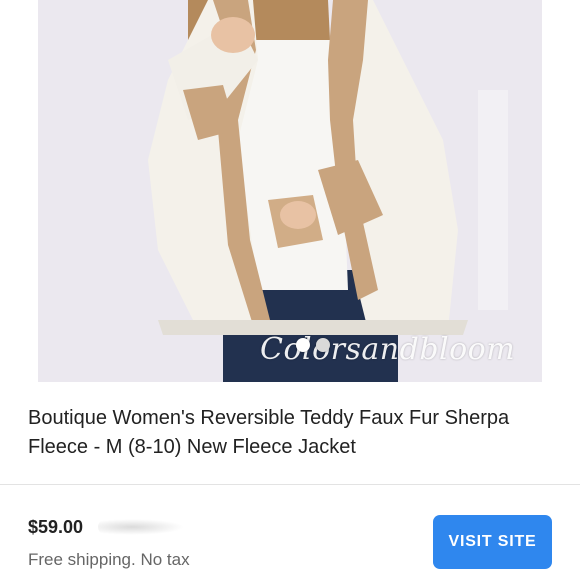 This screenshot has height=580, width=580. Describe the element at coordinates (290, 484) in the screenshot. I see `divider` at that location.